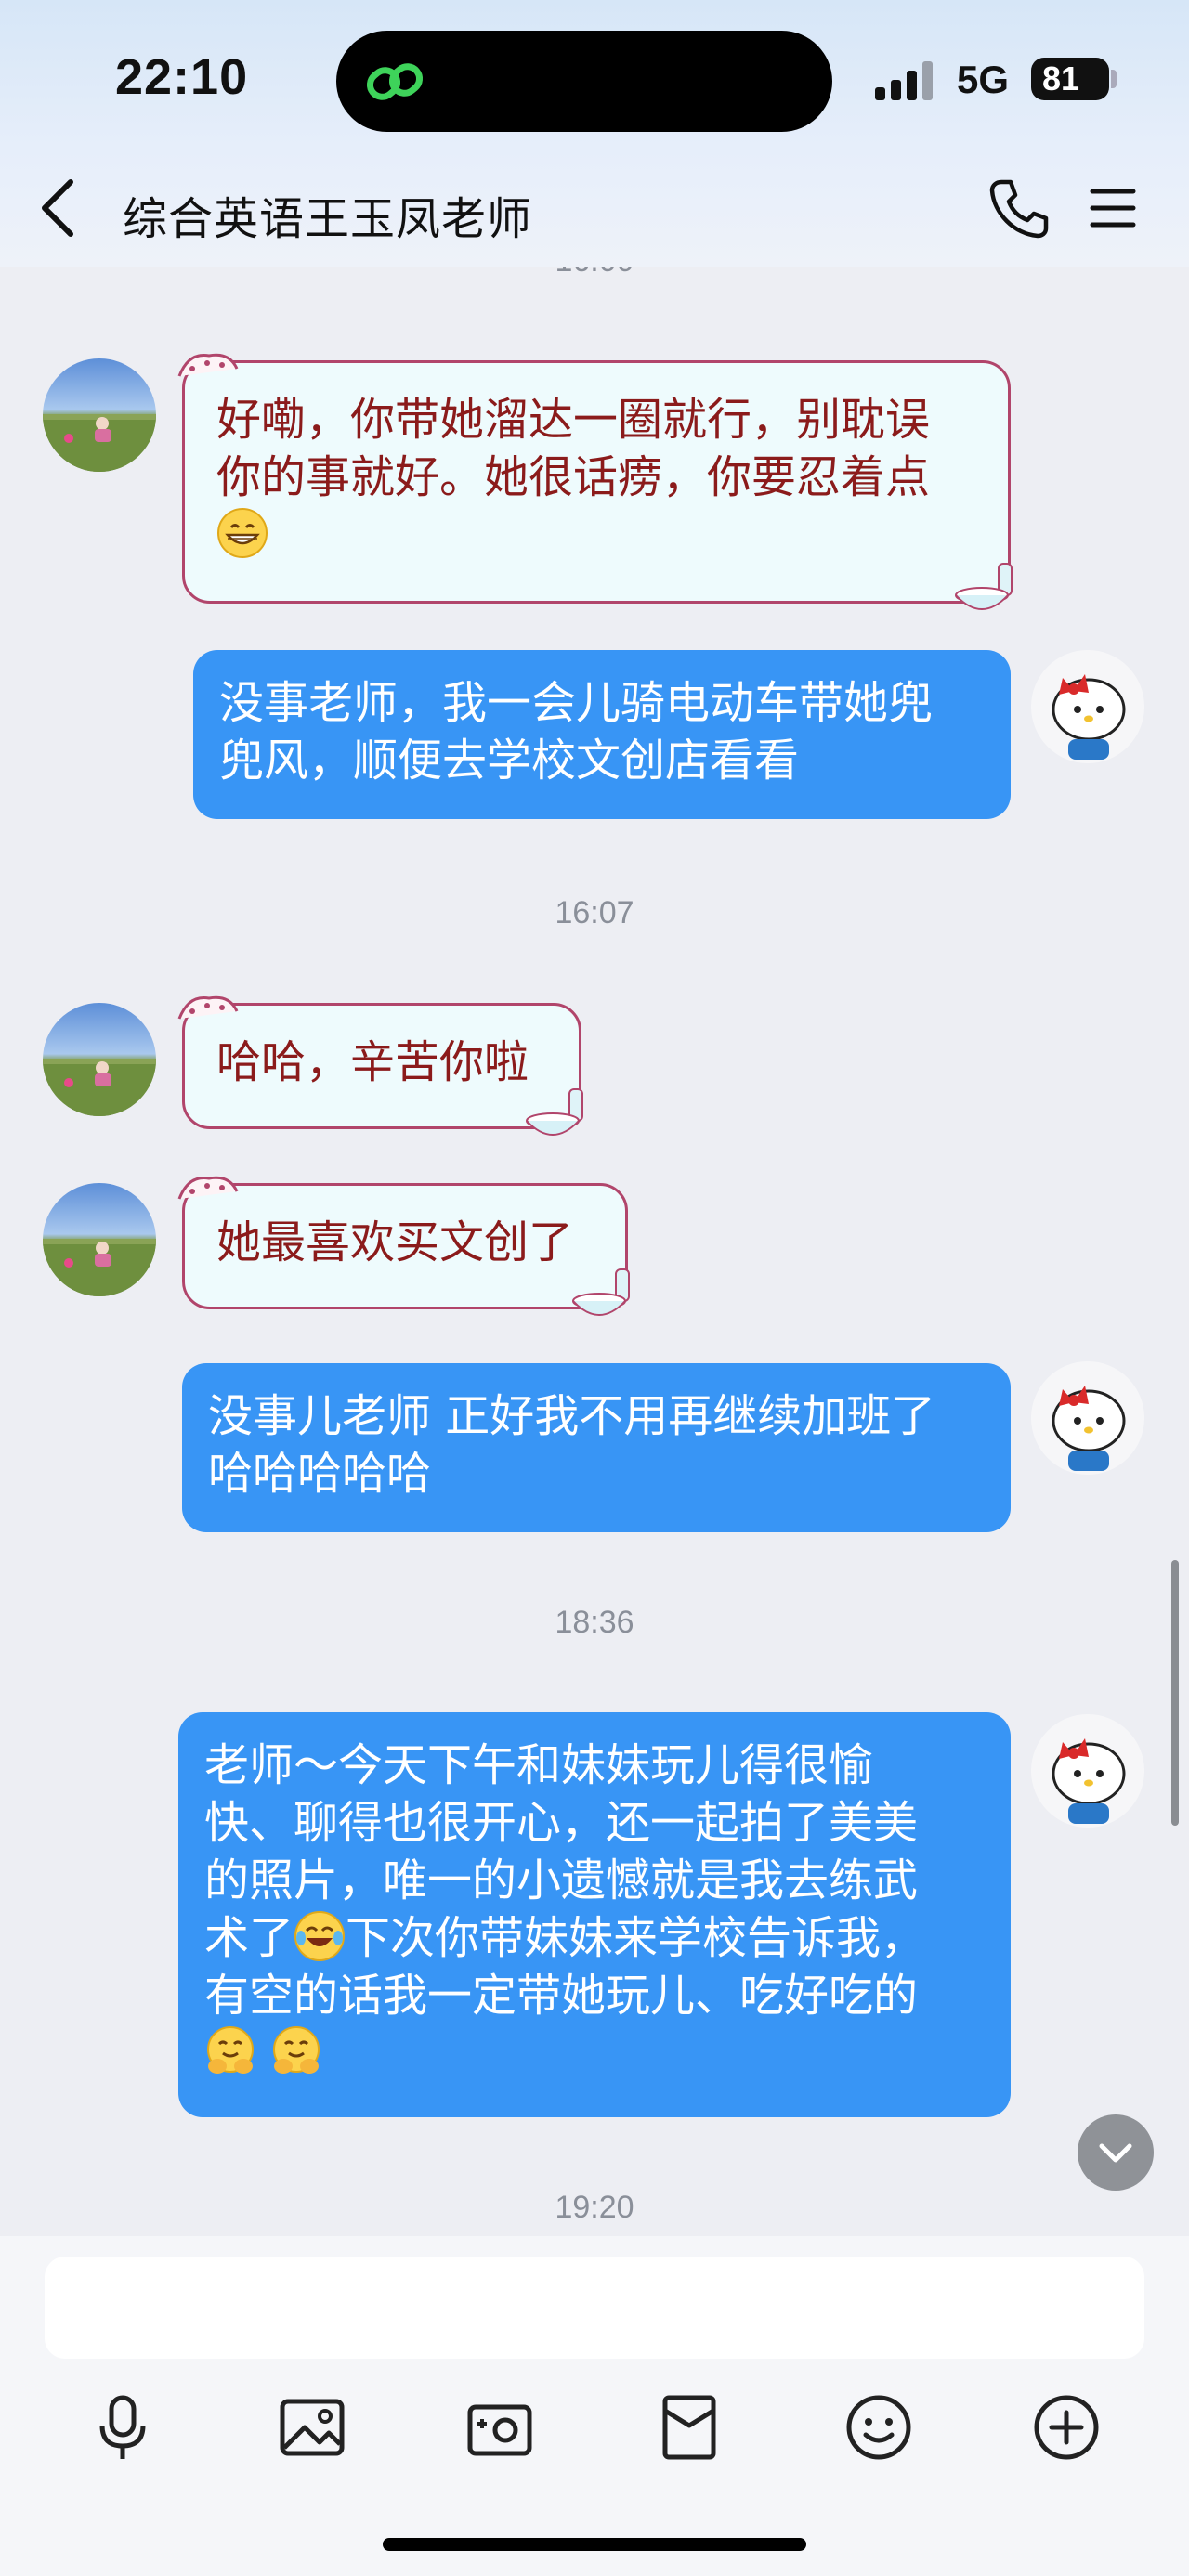 The width and height of the screenshot is (1189, 2576). I want to click on scroll-to-bottom-button, so click(1116, 2152).